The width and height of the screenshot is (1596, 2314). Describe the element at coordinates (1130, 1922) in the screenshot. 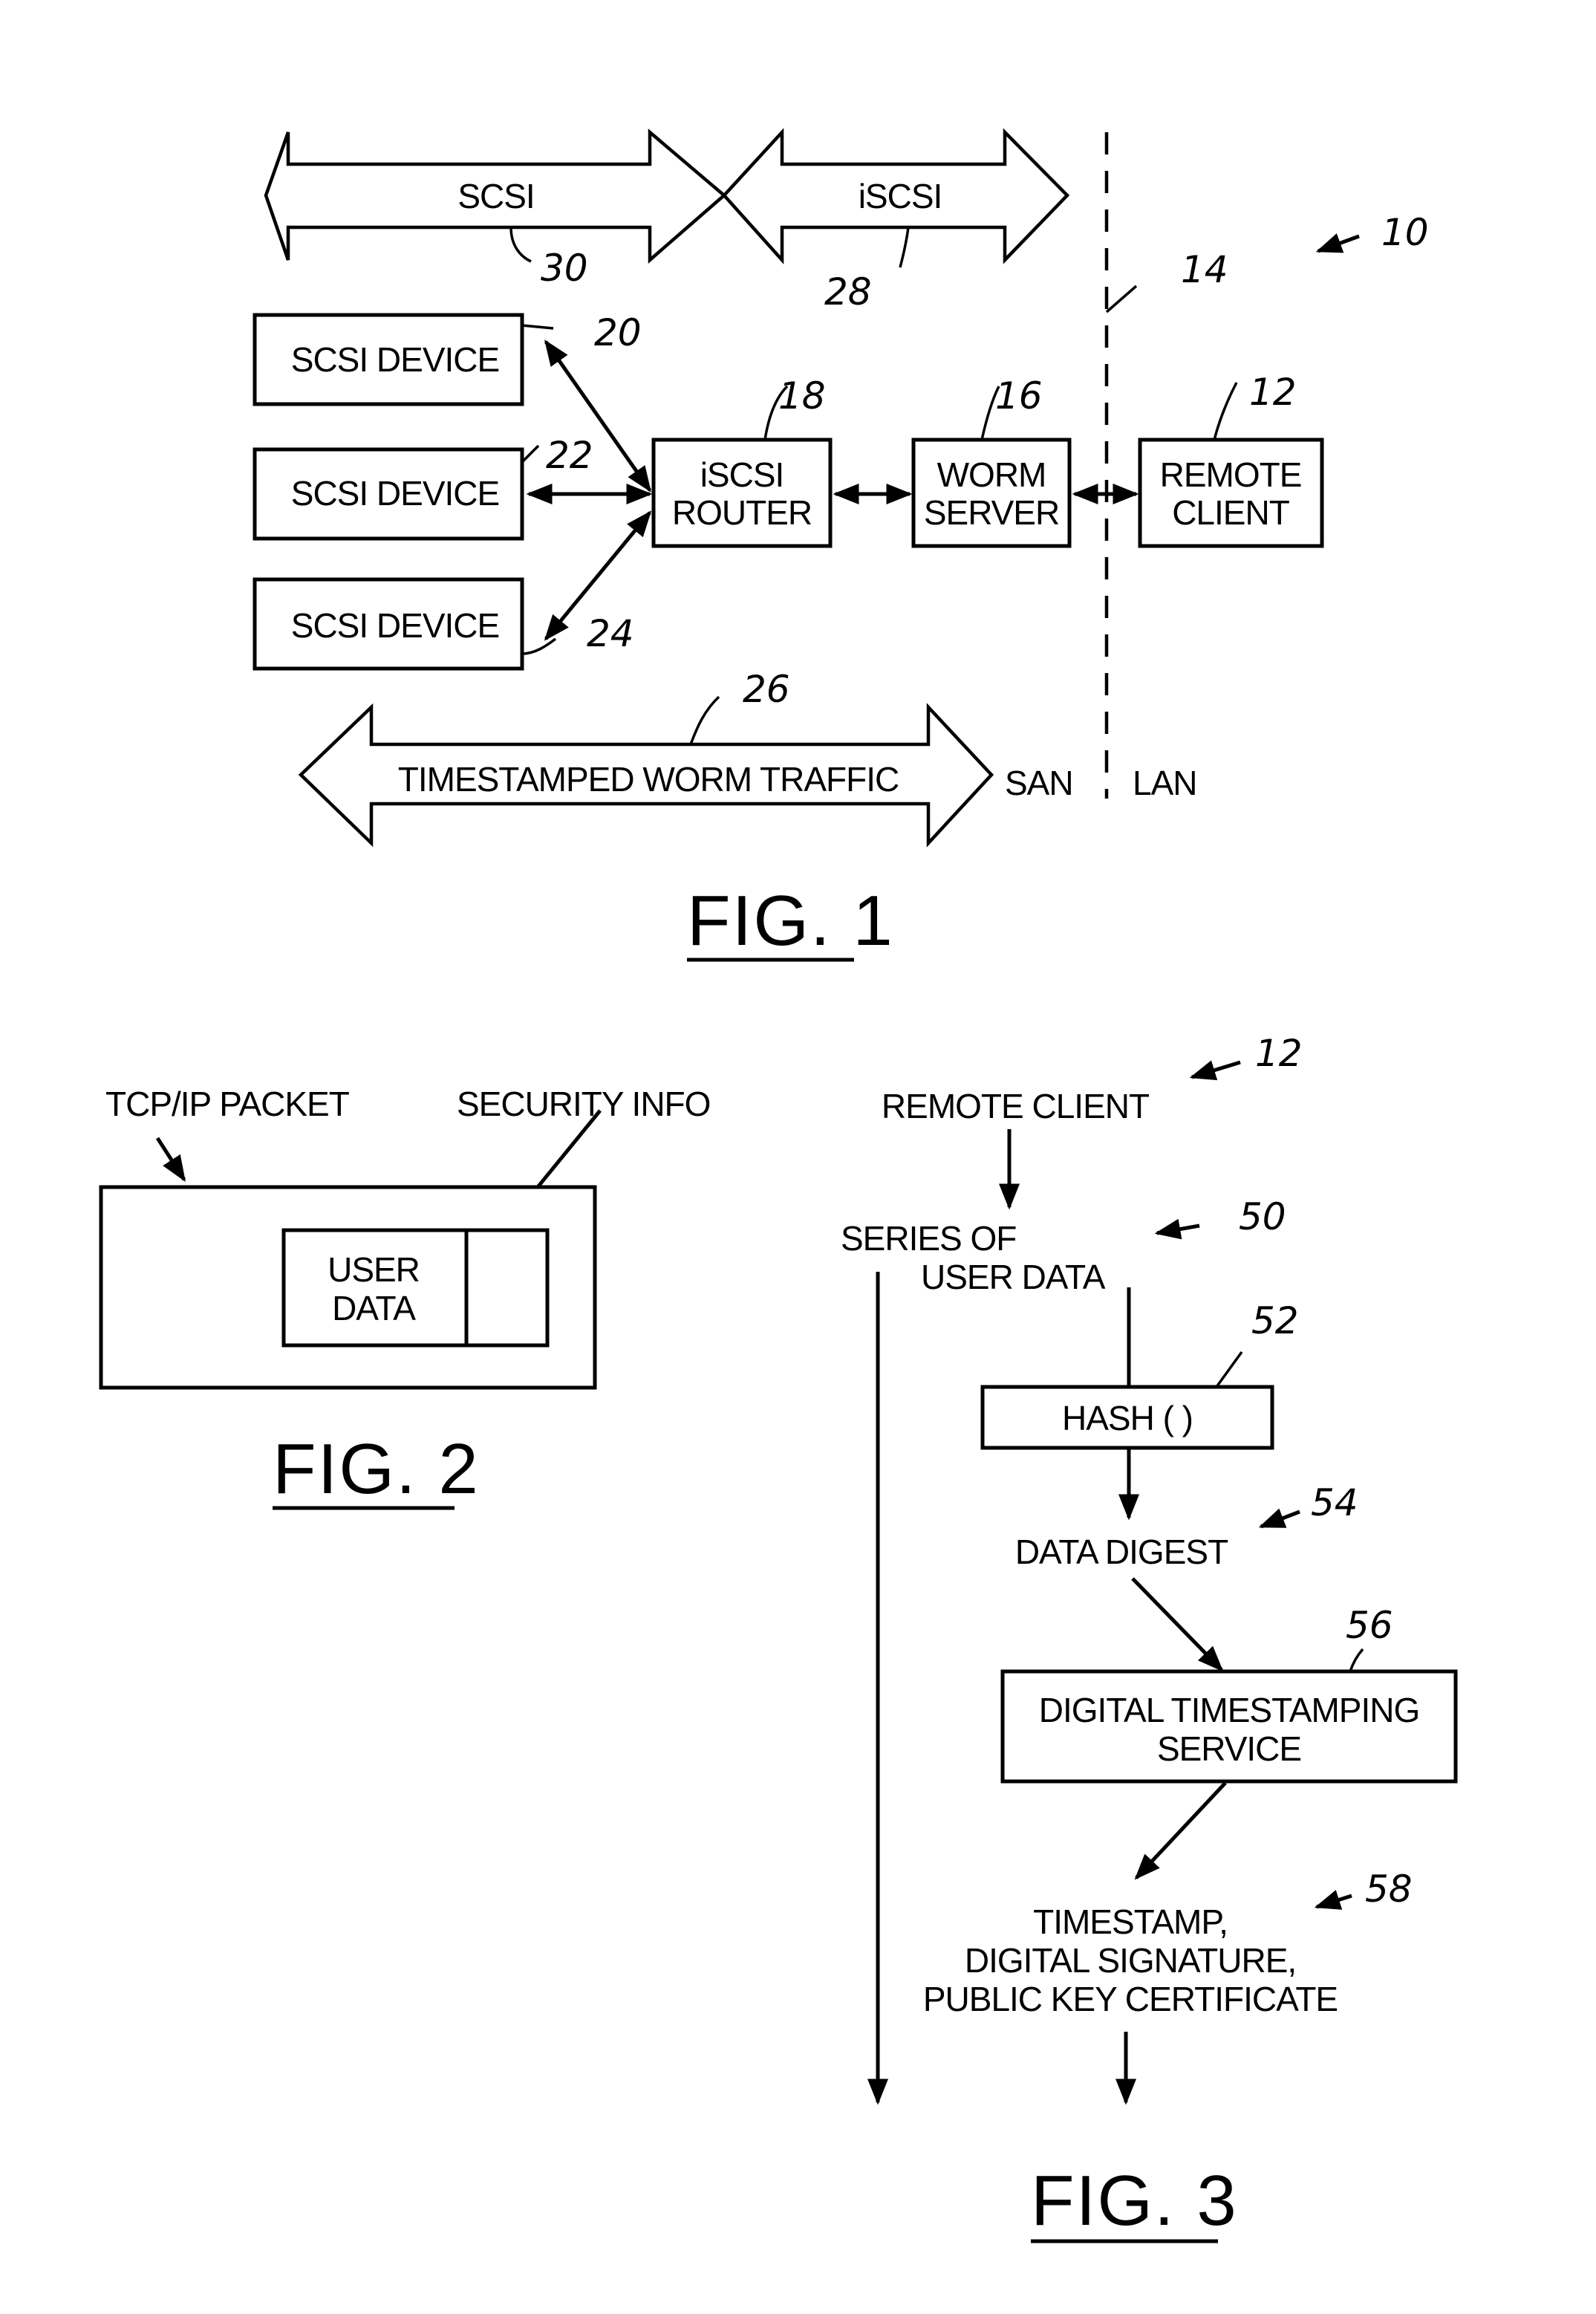

I see `output-line1: TIMESTAMP,` at that location.